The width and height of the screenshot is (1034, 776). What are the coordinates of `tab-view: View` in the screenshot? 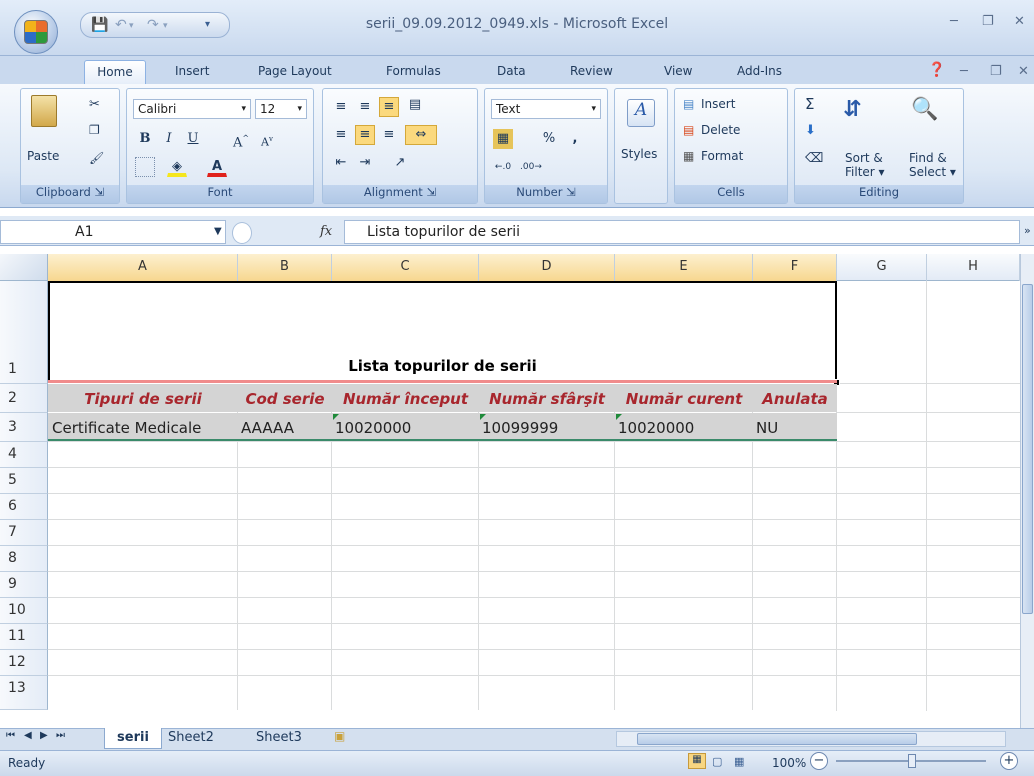 It's located at (678, 72).